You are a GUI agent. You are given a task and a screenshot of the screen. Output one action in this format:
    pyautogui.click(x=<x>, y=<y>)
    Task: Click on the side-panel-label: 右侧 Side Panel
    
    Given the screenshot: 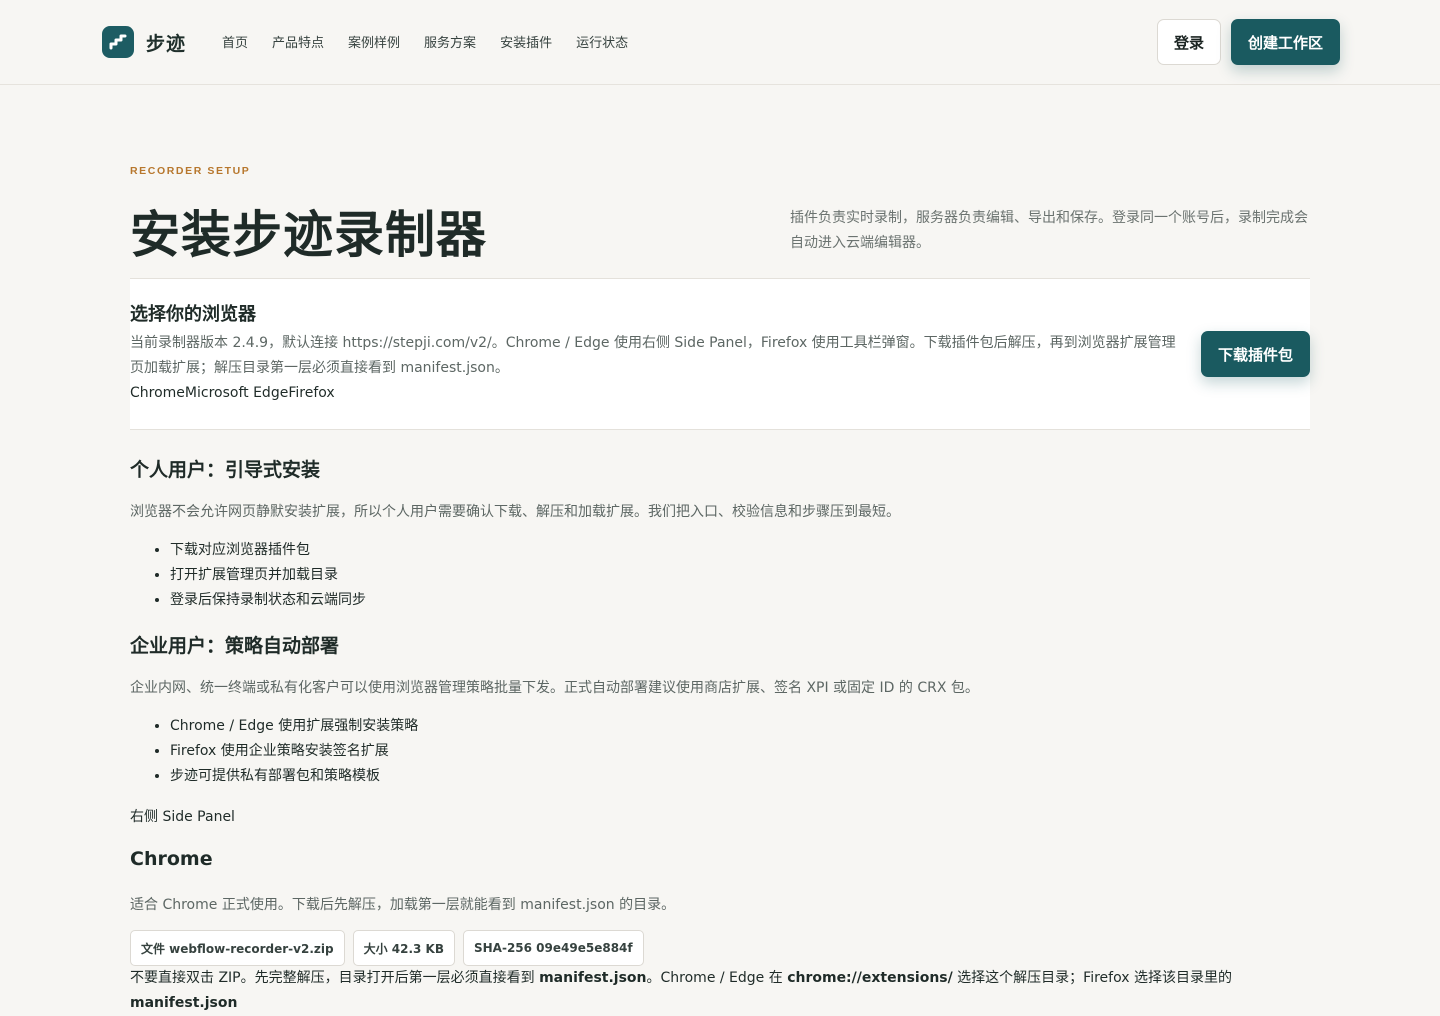 What is the action you would take?
    pyautogui.click(x=182, y=817)
    